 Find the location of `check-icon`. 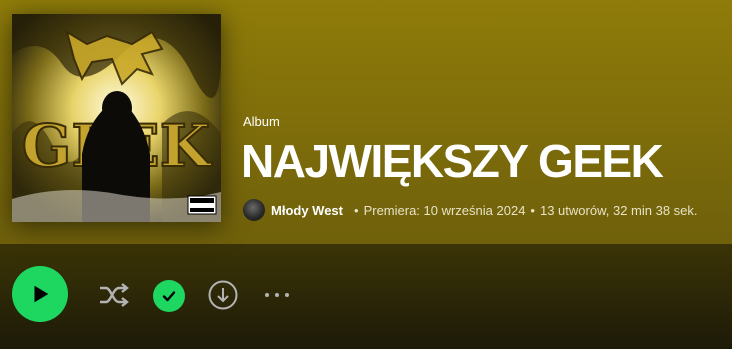

check-icon is located at coordinates (169, 296).